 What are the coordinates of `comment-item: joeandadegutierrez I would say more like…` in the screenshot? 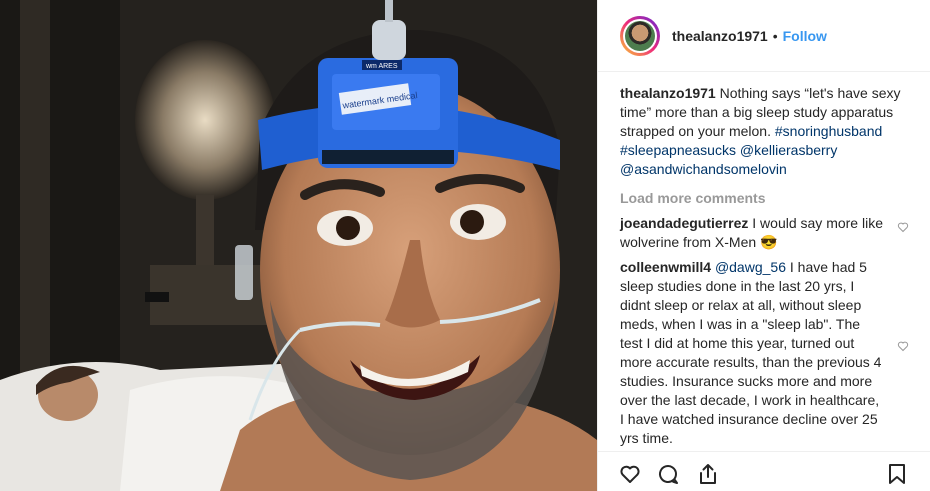 It's located at (764, 233).